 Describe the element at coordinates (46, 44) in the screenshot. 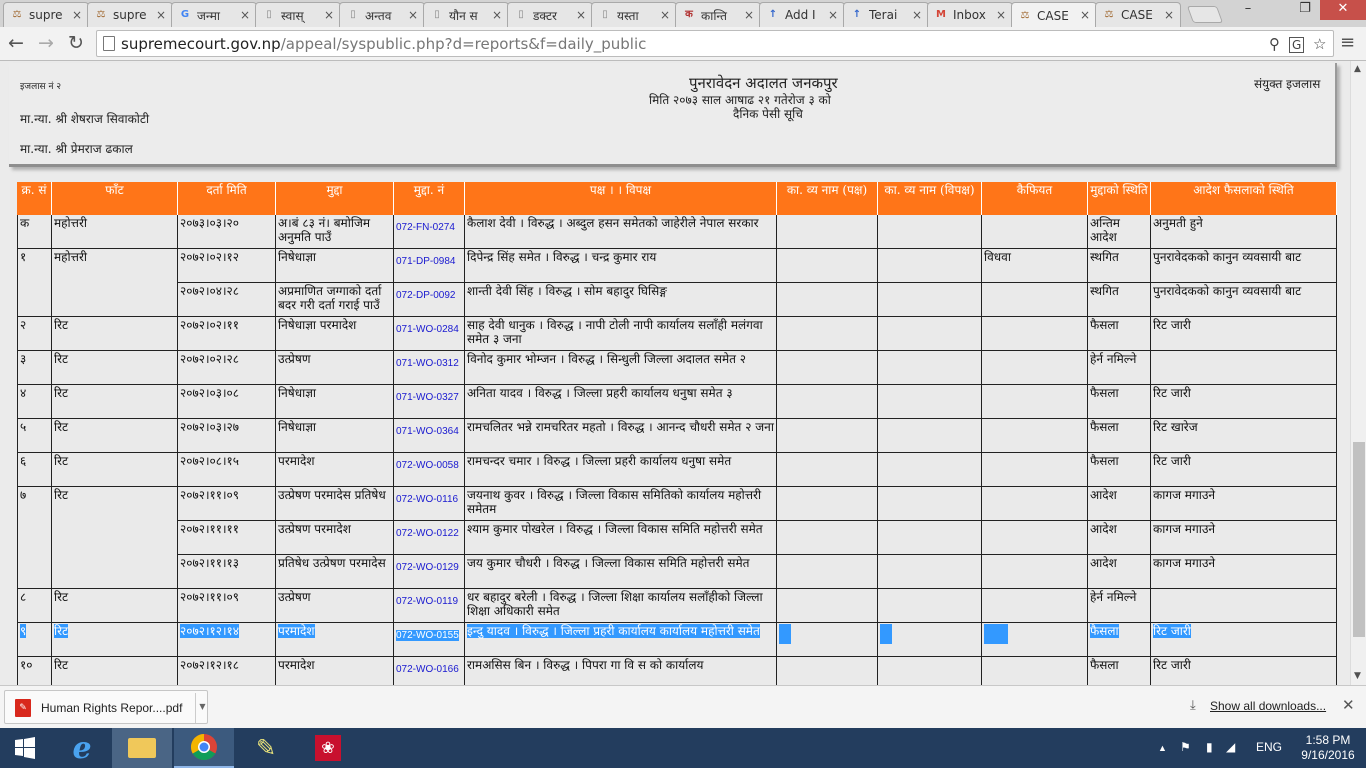

I see `forward-button: →` at that location.